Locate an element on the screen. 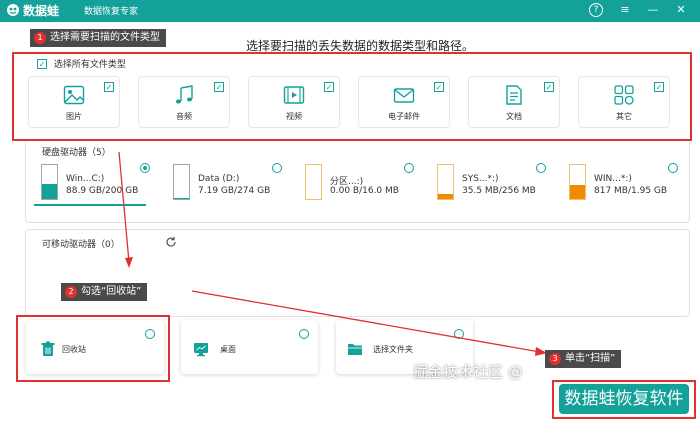 The width and height of the screenshot is (700, 423). drive-size: 35.5 MB/256 MB is located at coordinates (499, 191).